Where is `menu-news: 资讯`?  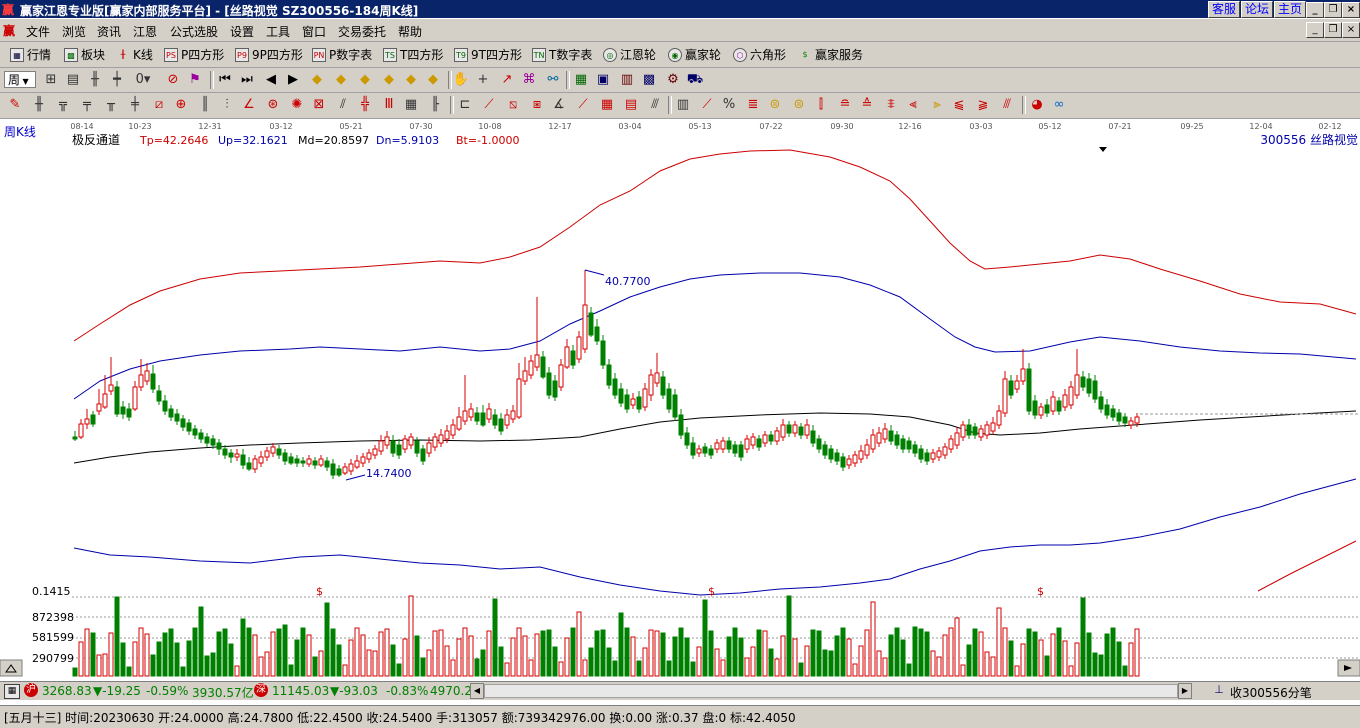 menu-news: 资讯 is located at coordinates (109, 31).